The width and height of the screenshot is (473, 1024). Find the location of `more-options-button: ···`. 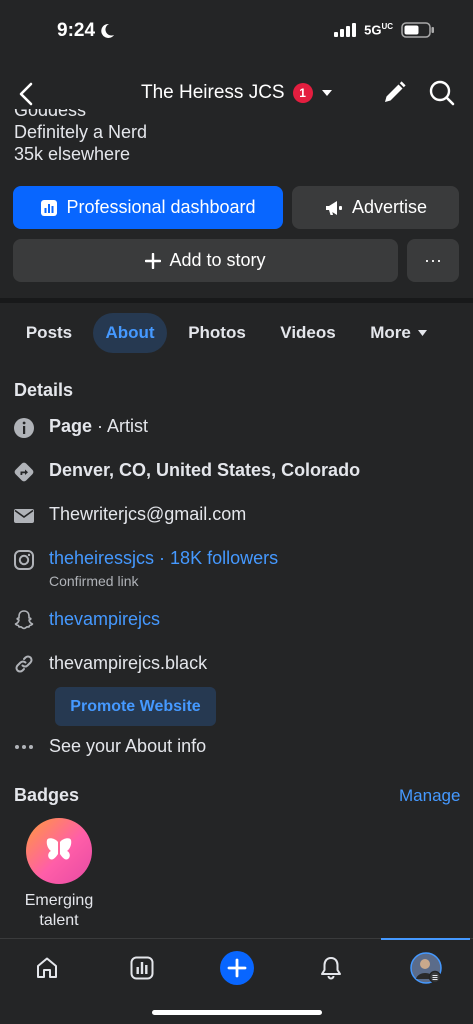

more-options-button: ··· is located at coordinates (433, 260).